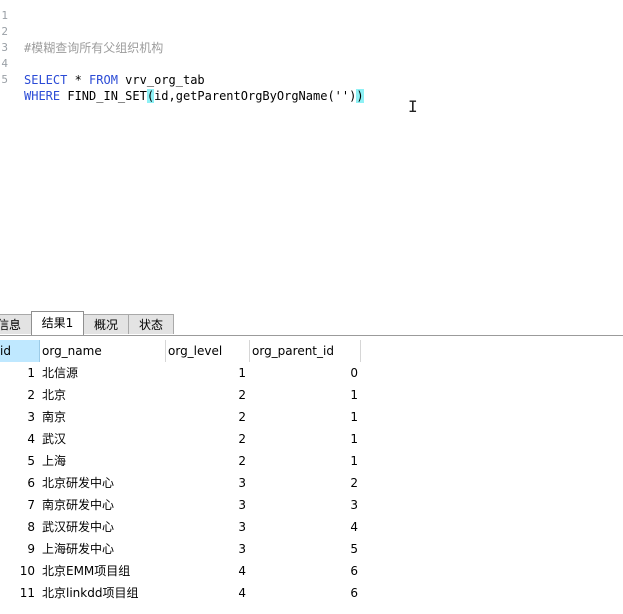 The height and width of the screenshot is (614, 623). What do you see at coordinates (305, 373) in the screenshot?
I see `cell-org-parent-id: 0` at bounding box center [305, 373].